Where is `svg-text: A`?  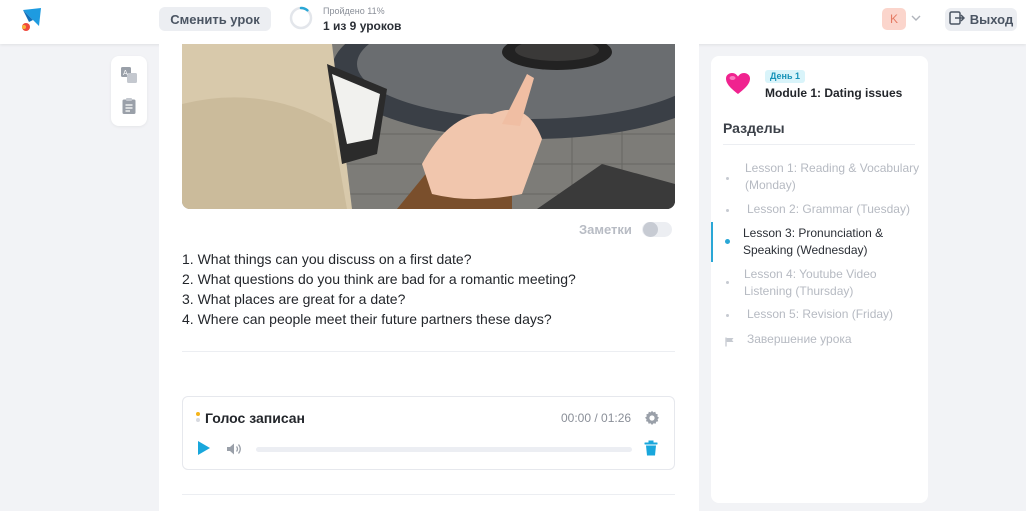 svg-text: A is located at coordinates (125, 73).